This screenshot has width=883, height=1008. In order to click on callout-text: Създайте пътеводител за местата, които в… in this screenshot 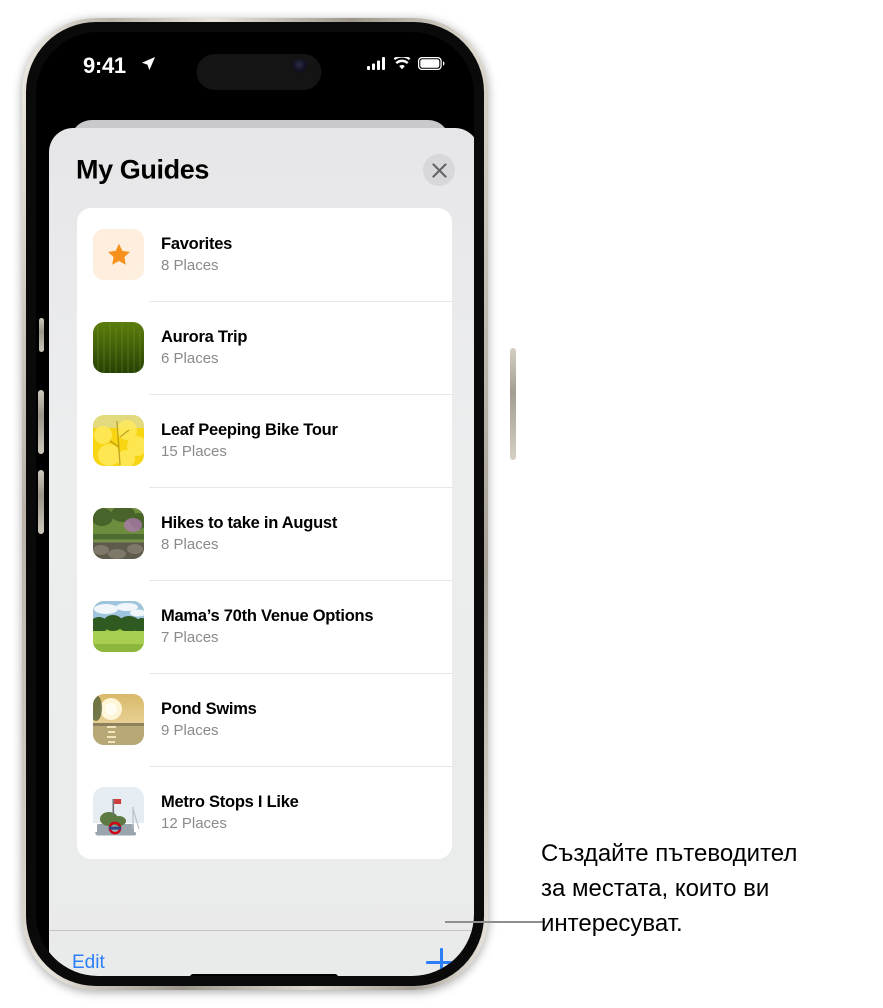, I will do `click(712, 888)`.